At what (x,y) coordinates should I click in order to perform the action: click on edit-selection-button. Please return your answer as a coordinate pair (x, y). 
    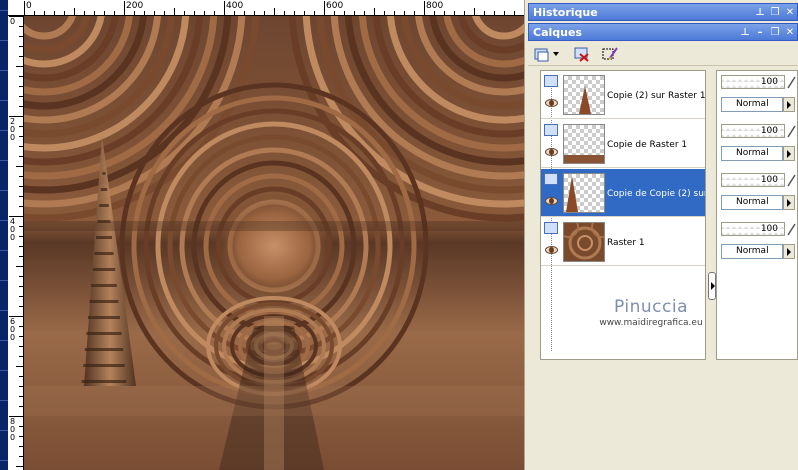
    Looking at the image, I should click on (610, 54).